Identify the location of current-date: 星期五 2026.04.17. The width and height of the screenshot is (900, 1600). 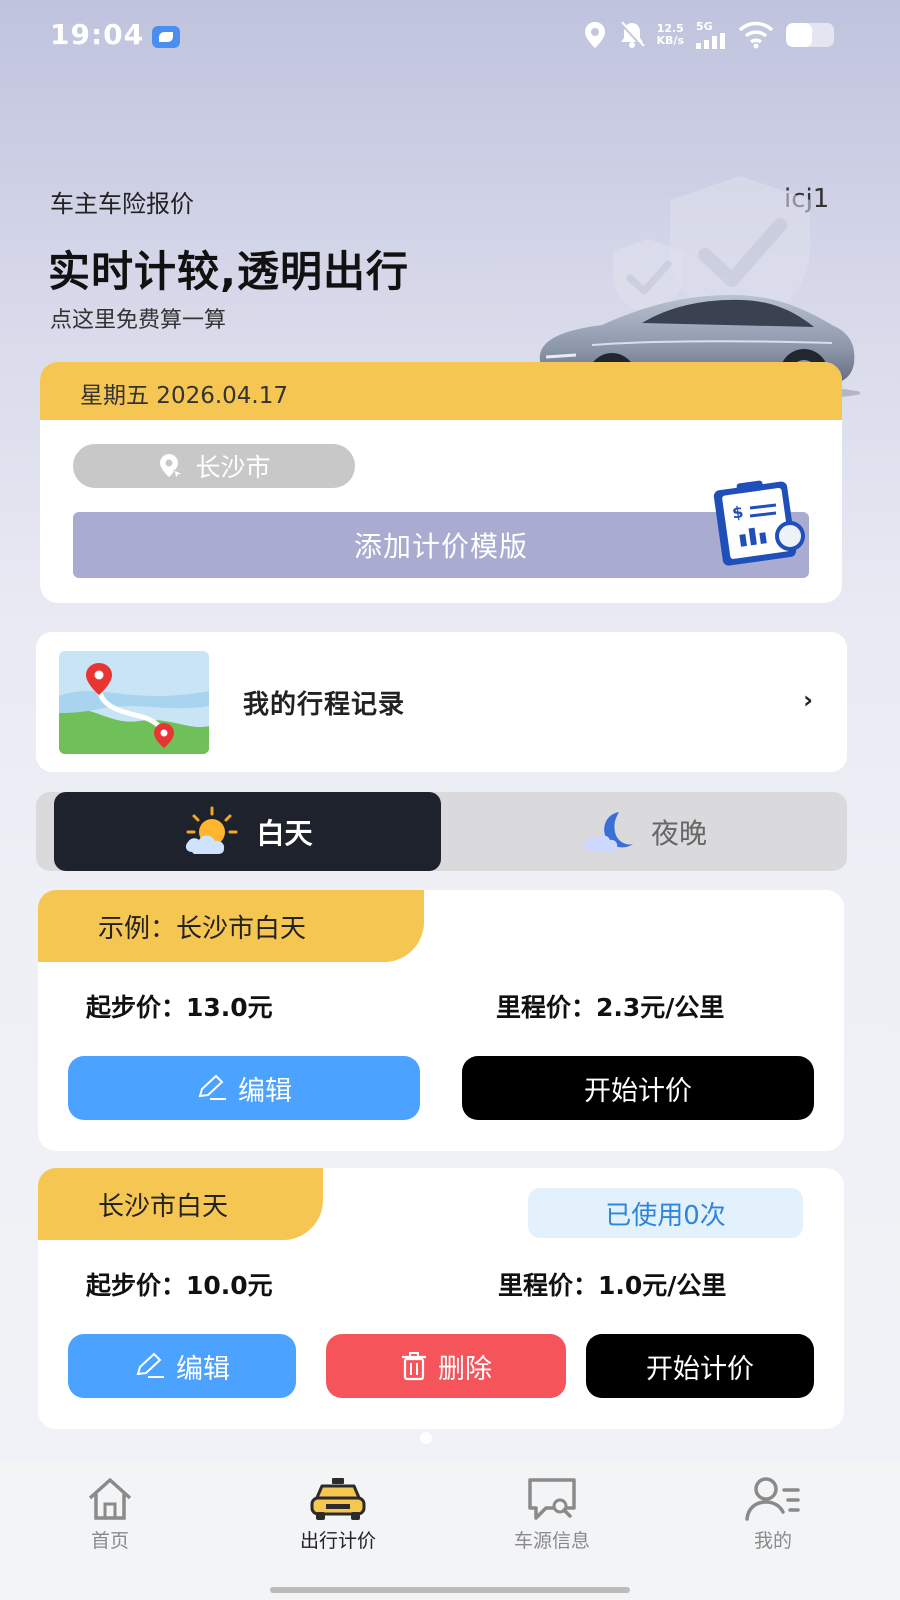
(184, 396).